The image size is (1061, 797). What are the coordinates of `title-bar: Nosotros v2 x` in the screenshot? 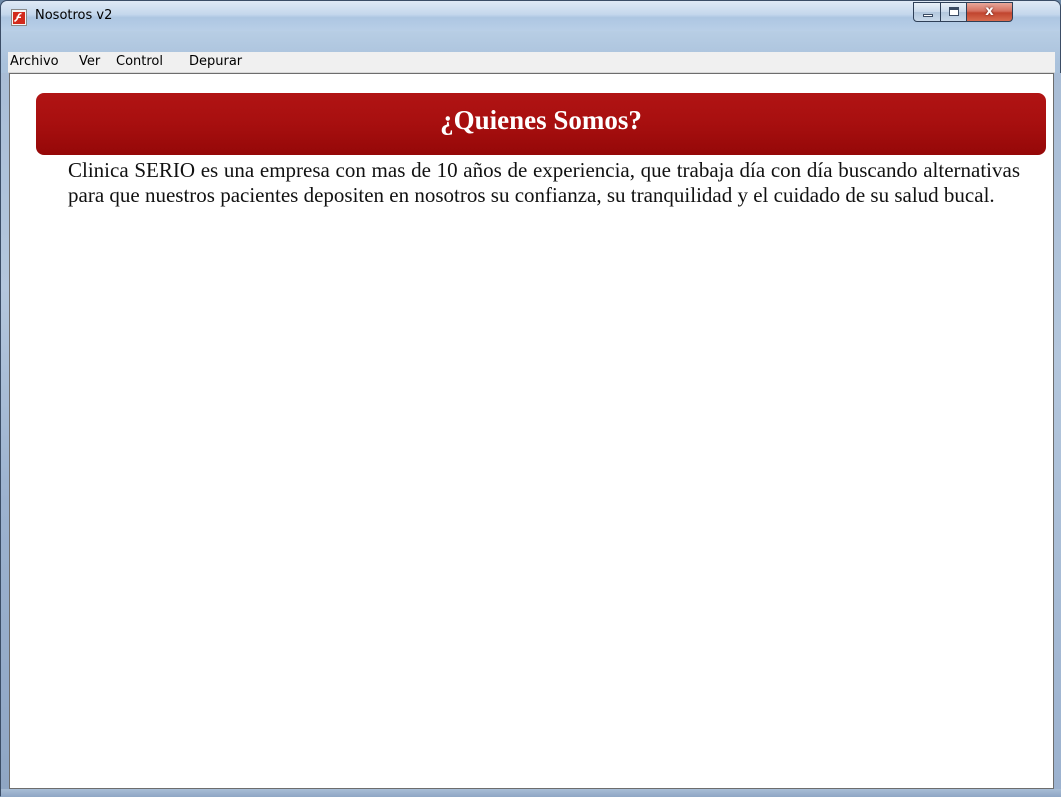 It's located at (530, 16).